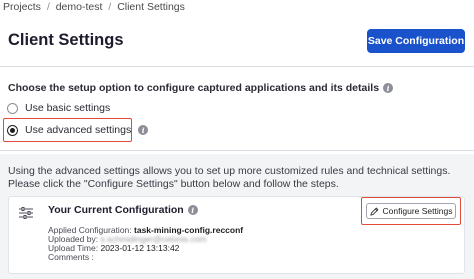 Image resolution: width=474 pixels, height=279 pixels. What do you see at coordinates (417, 211) in the screenshot?
I see `configure-settings-label: Configure Settings` at bounding box center [417, 211].